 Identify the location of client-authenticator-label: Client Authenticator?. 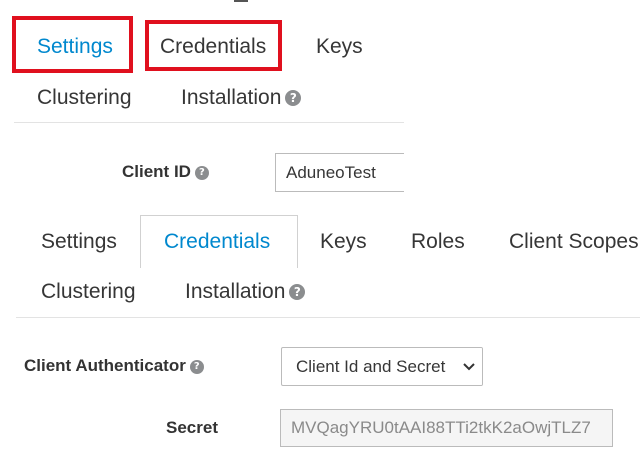
(114, 366).